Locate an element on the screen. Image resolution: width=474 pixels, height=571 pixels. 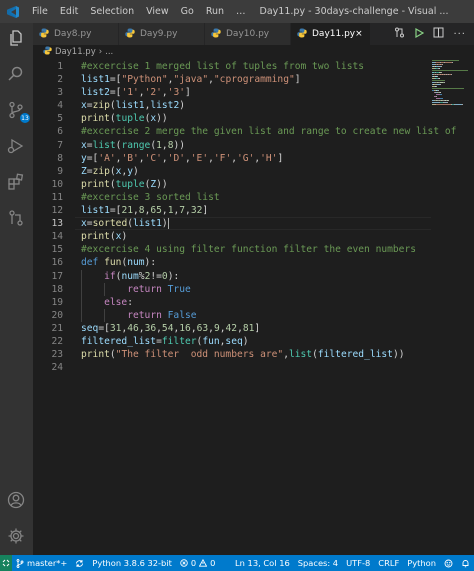
menu-run: Run is located at coordinates (215, 11).